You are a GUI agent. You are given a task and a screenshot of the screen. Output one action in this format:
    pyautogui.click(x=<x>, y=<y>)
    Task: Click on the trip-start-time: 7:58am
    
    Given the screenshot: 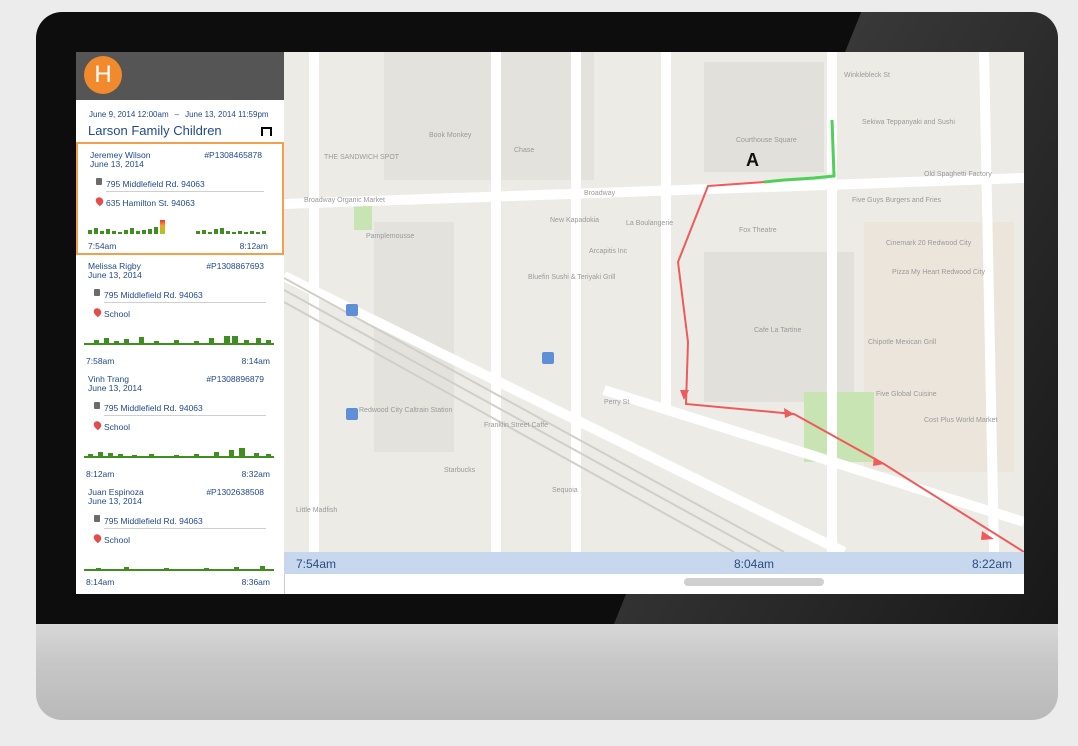 What is the action you would take?
    pyautogui.click(x=100, y=361)
    